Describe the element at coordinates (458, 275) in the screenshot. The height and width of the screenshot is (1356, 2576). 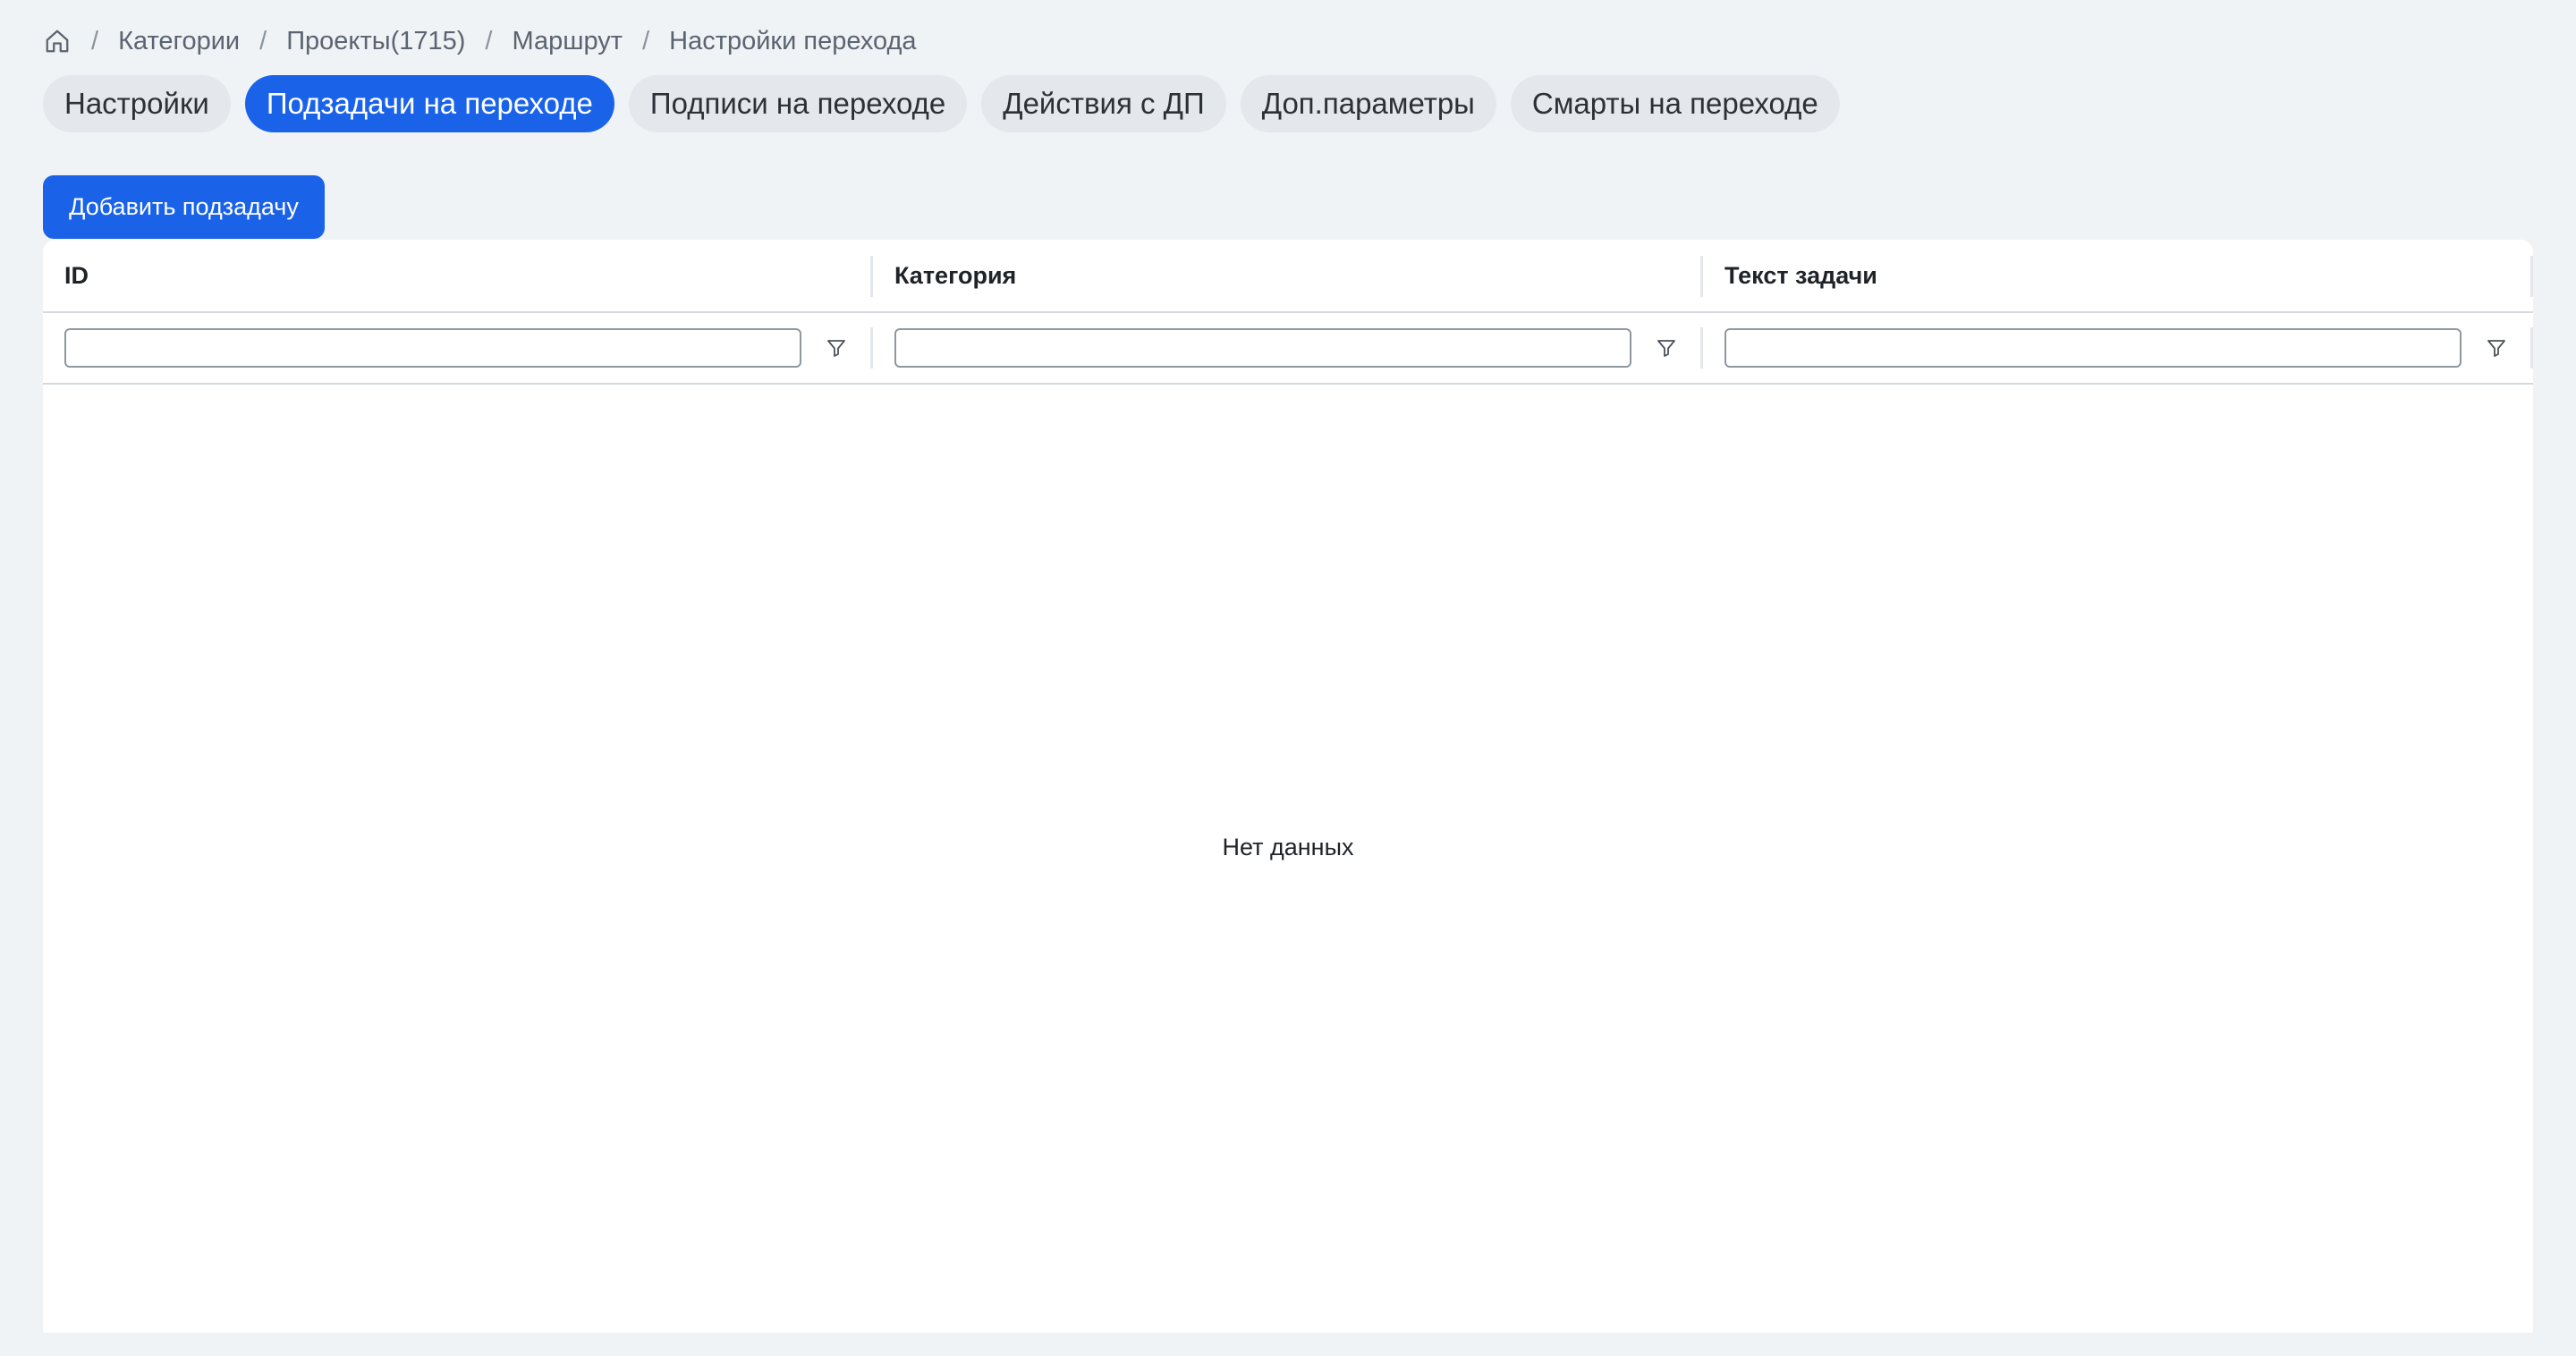
I see `column-header-id: ID` at that location.